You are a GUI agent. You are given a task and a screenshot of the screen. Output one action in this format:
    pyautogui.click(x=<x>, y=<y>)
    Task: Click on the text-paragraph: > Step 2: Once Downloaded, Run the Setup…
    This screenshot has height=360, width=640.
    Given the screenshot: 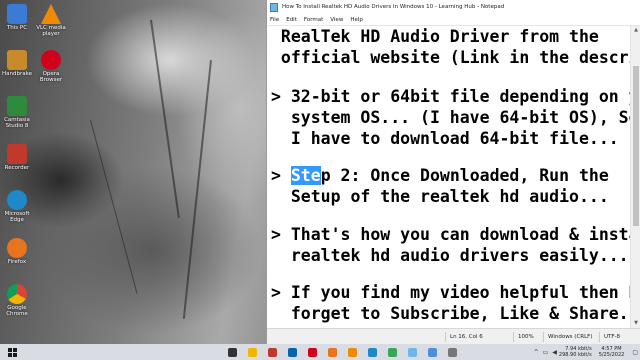 What is the action you would take?
    pyautogui.click(x=450, y=186)
    